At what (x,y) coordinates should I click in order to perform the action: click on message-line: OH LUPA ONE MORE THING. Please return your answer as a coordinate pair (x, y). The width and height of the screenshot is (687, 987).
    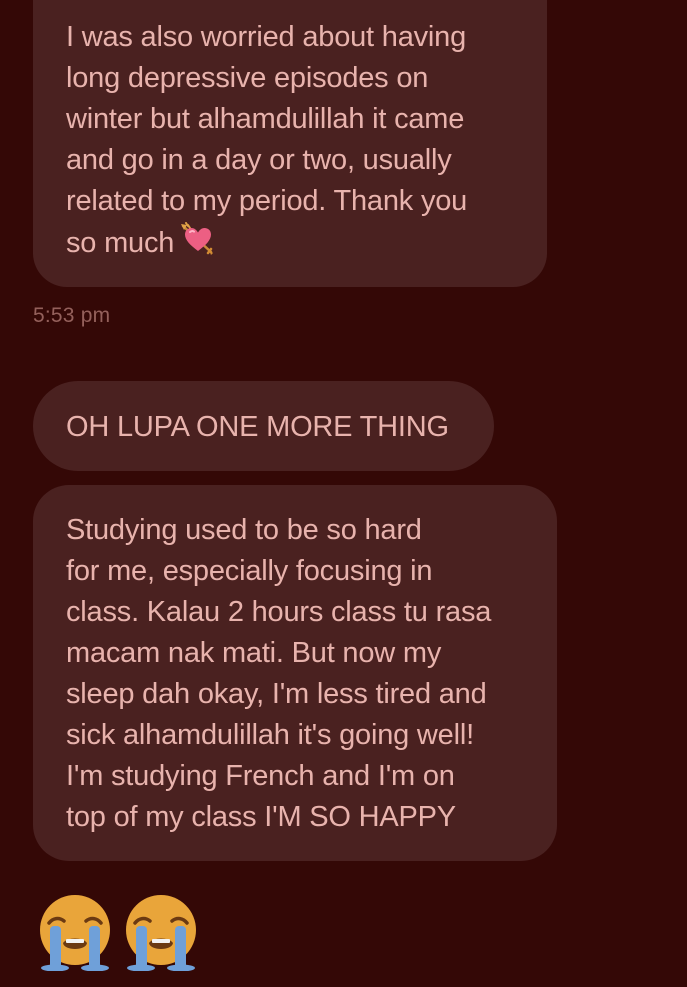
    Looking at the image, I should click on (257, 427).